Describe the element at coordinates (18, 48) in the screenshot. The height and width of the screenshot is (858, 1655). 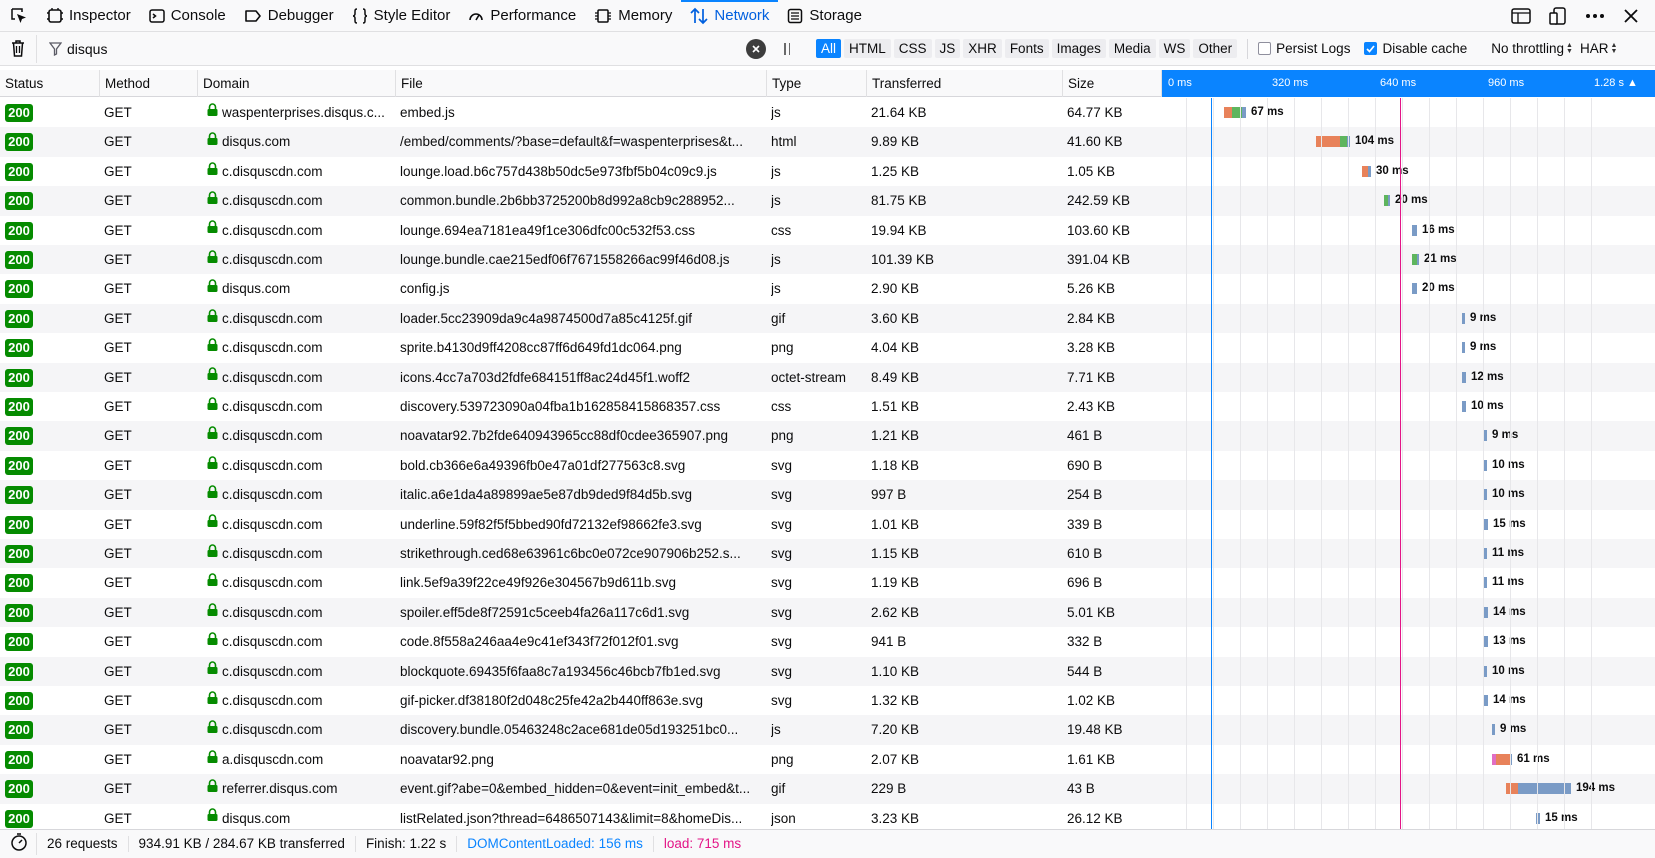
I see `clear-requests-button` at that location.